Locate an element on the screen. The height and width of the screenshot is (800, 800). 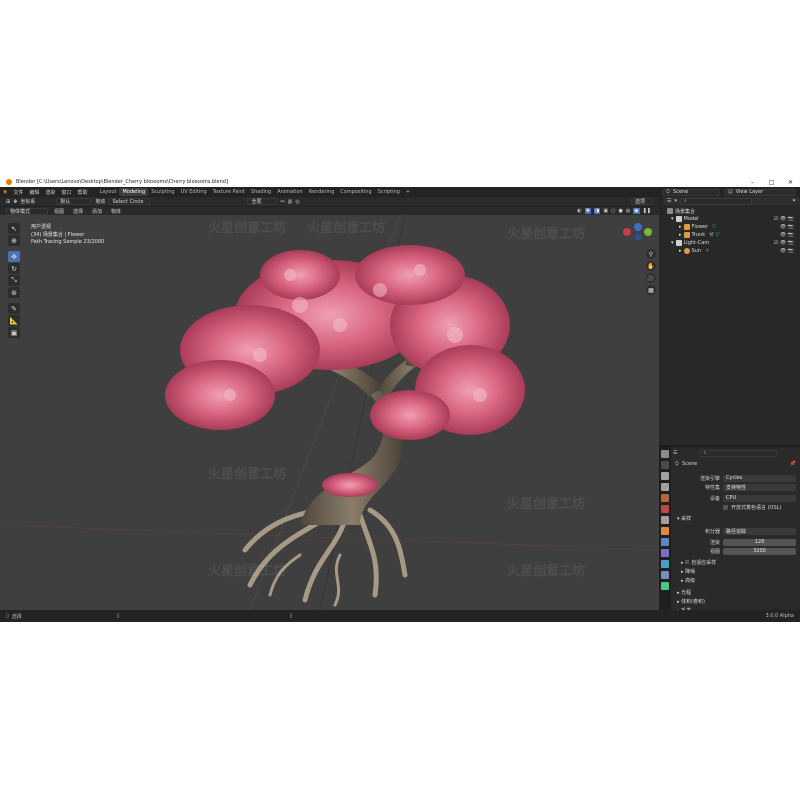
modifier-tab-icon is located at coordinates (665, 542).